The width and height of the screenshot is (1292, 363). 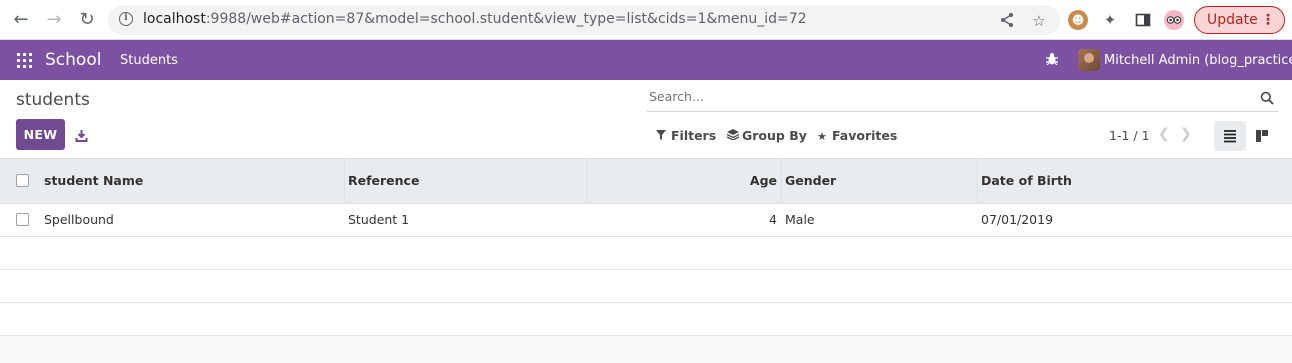 What do you see at coordinates (22, 180) in the screenshot?
I see `select-all-checkbox` at bounding box center [22, 180].